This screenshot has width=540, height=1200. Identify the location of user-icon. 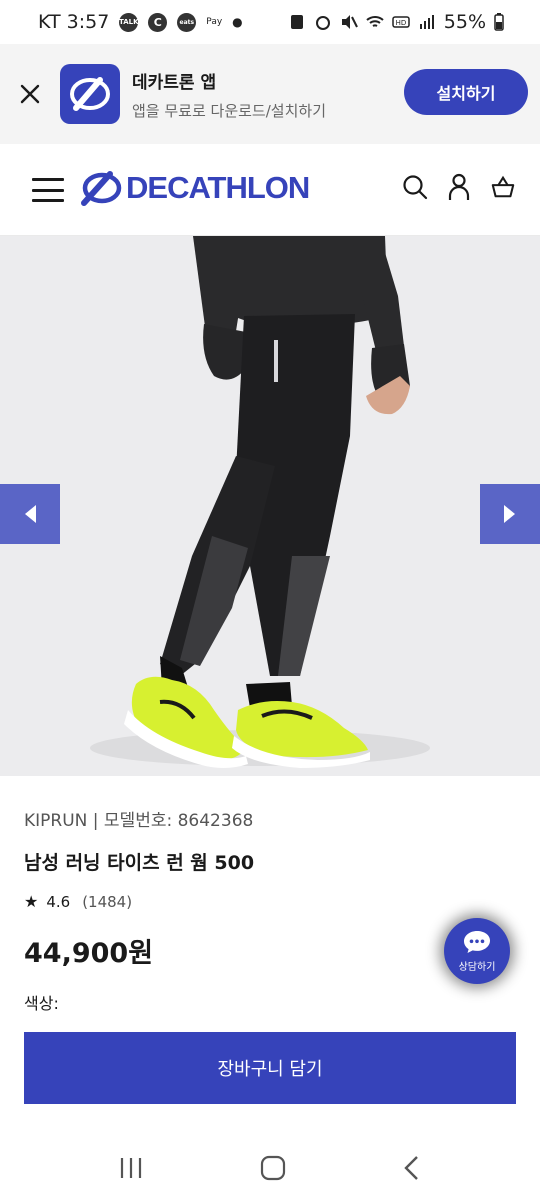
(459, 186).